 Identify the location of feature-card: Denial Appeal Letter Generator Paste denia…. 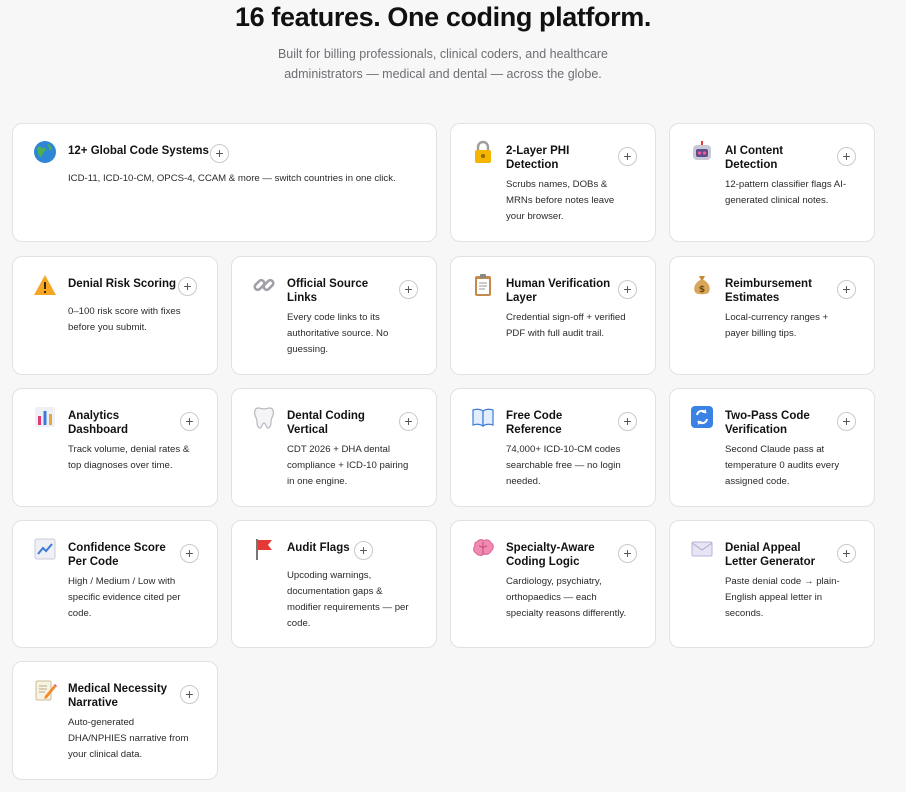
(772, 584).